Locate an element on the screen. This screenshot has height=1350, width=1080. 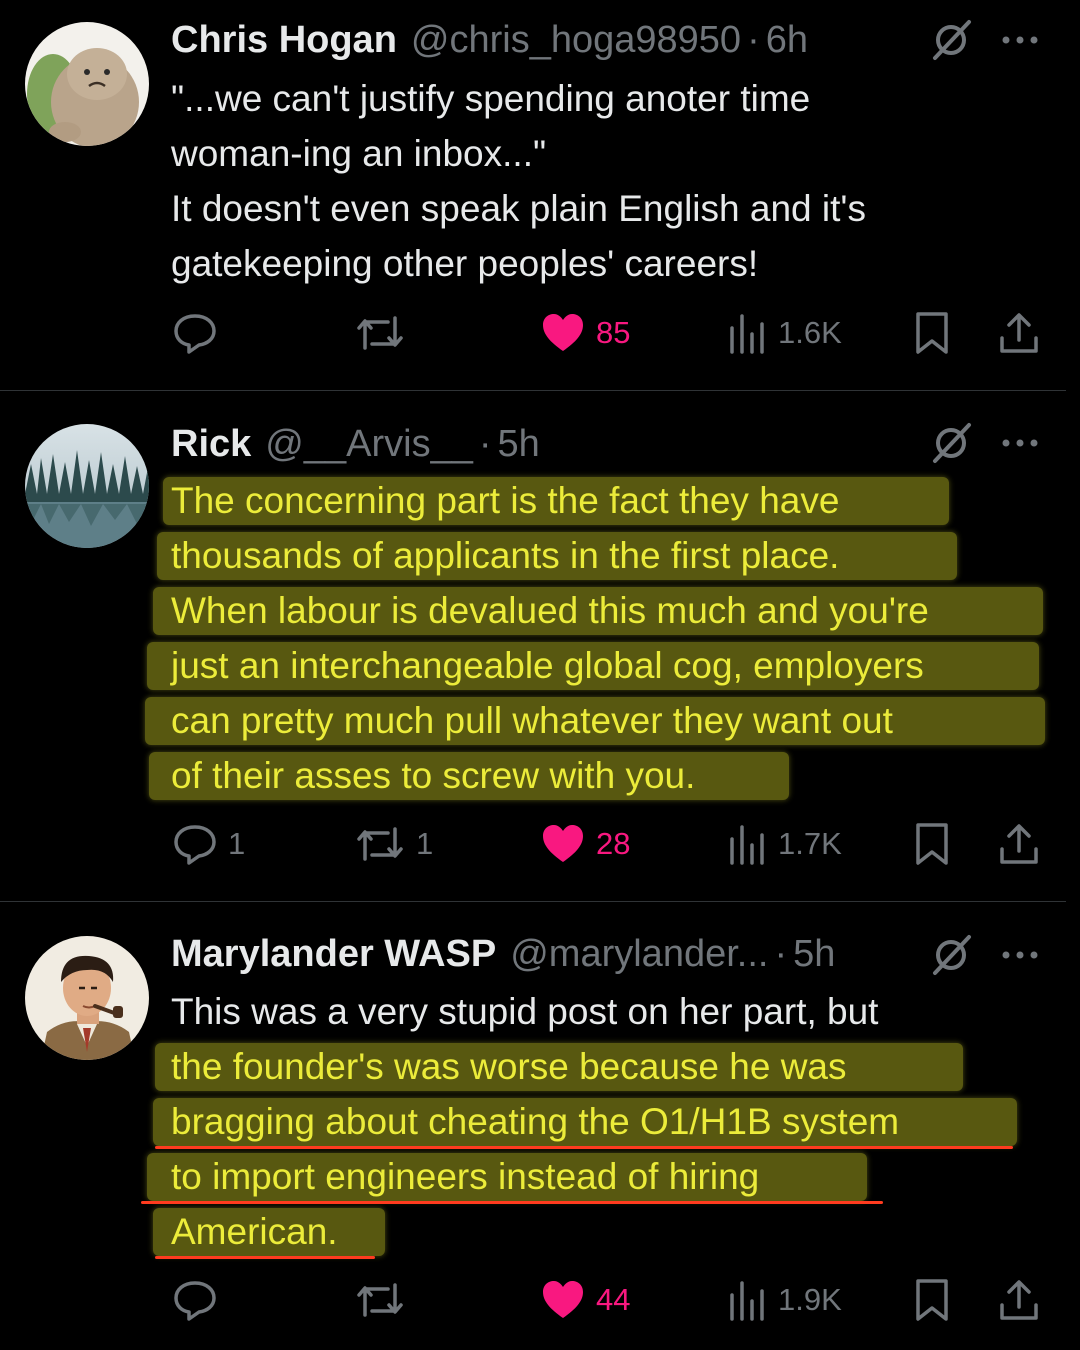
tweet-text-line: woman-ing an inbox..." is located at coordinates (359, 153).